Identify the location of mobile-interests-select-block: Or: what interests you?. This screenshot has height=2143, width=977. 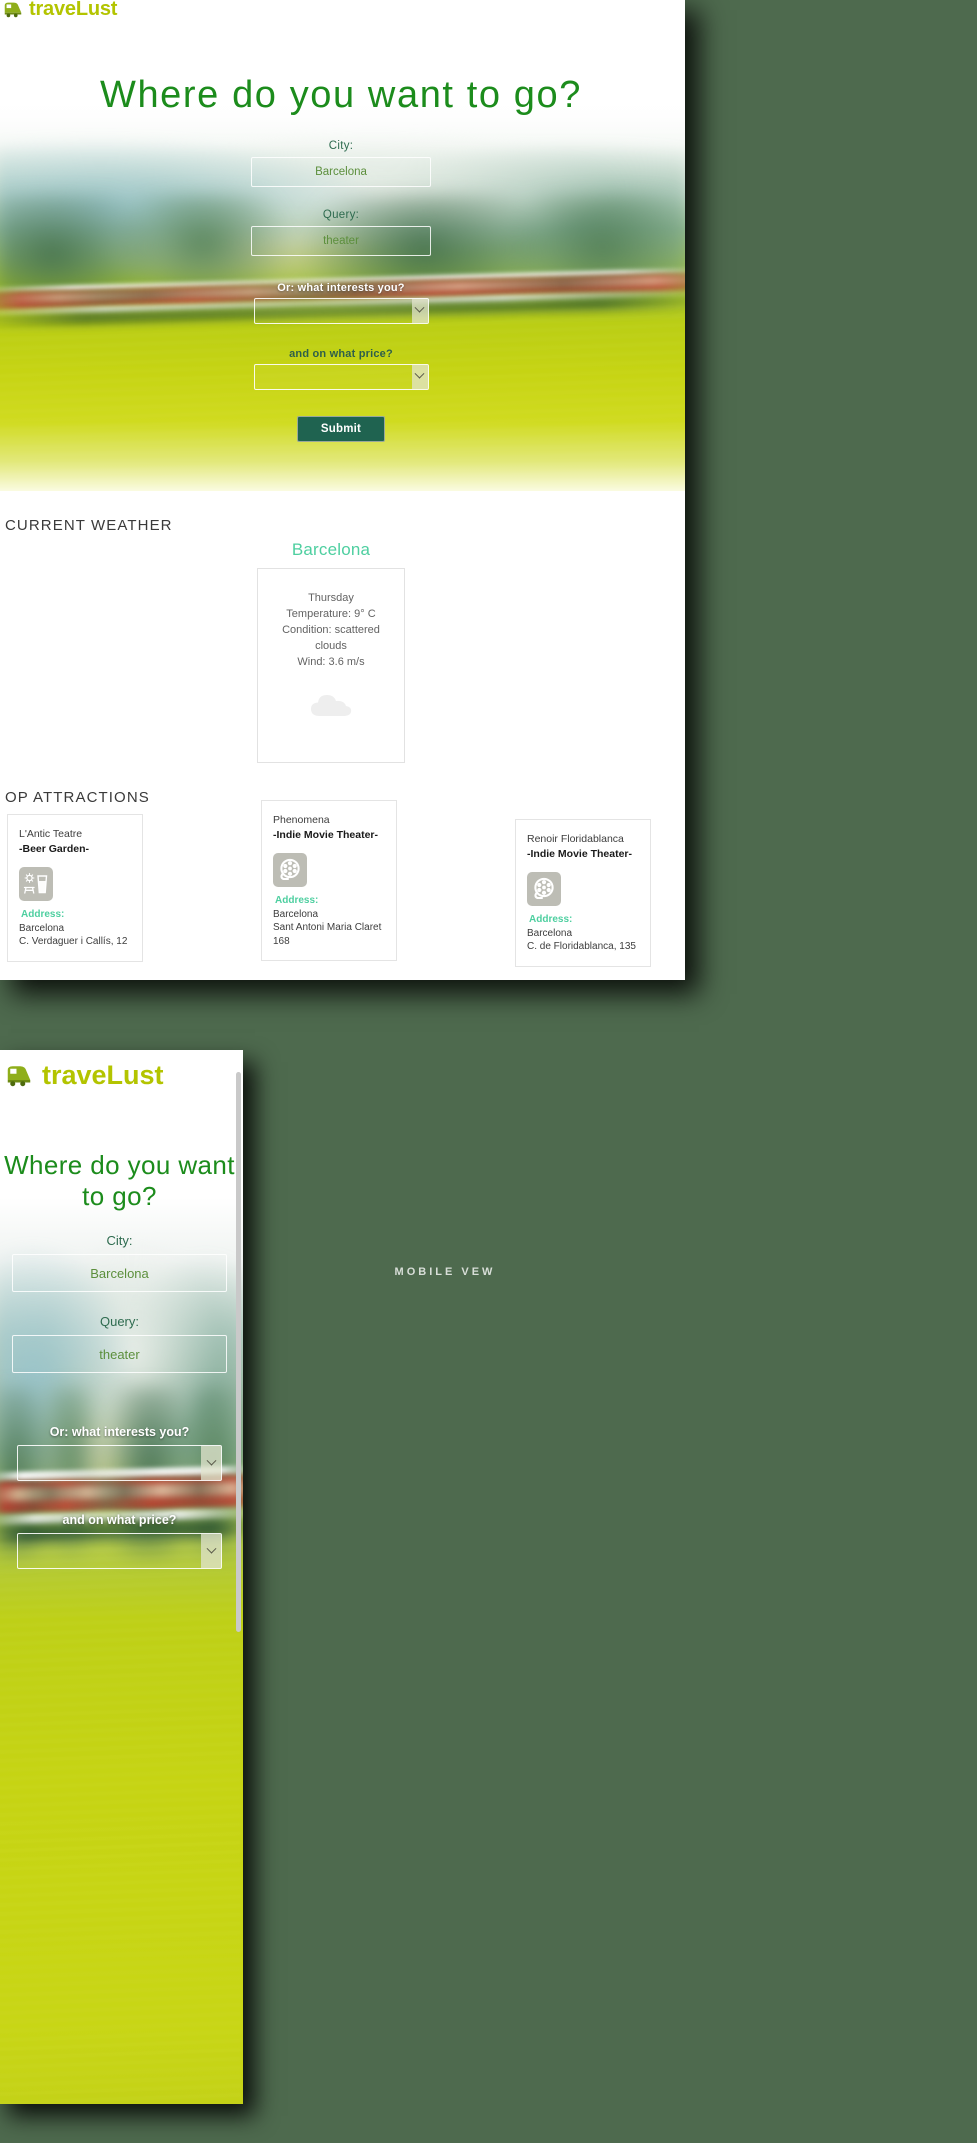
(121, 1453).